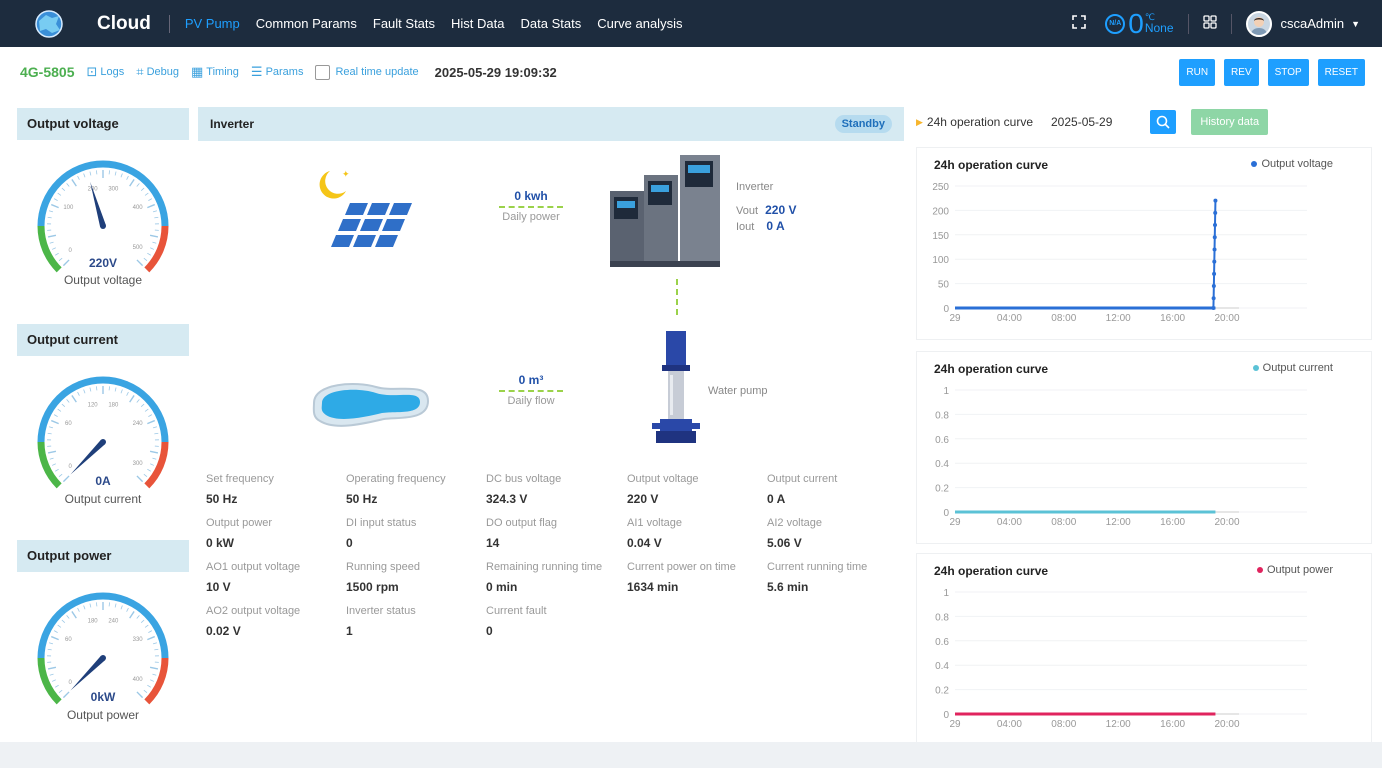 This screenshot has width=1382, height=768. Describe the element at coordinates (942, 617) in the screenshot. I see `y-tick-label: 0.8` at that location.